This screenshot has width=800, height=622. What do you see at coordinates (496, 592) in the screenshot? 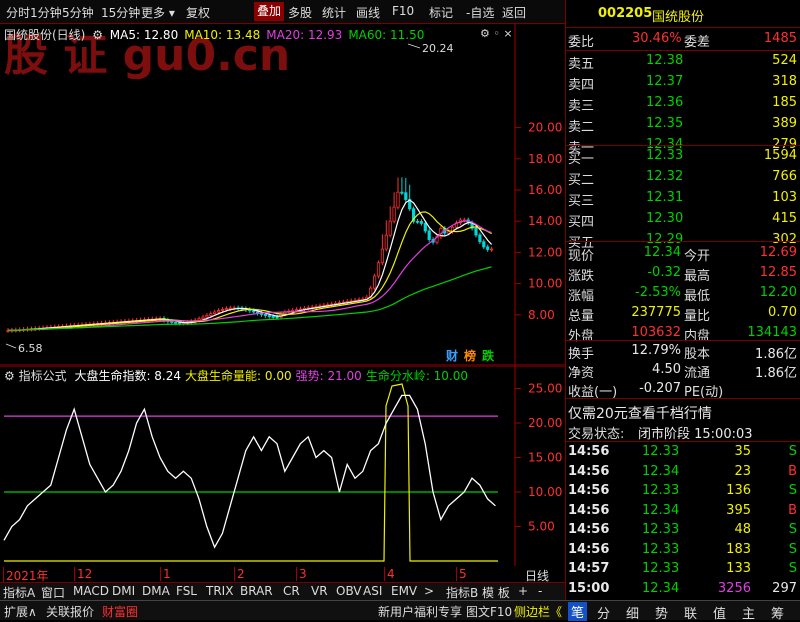
I see `indicator-tab-15: 模 板` at bounding box center [496, 592].